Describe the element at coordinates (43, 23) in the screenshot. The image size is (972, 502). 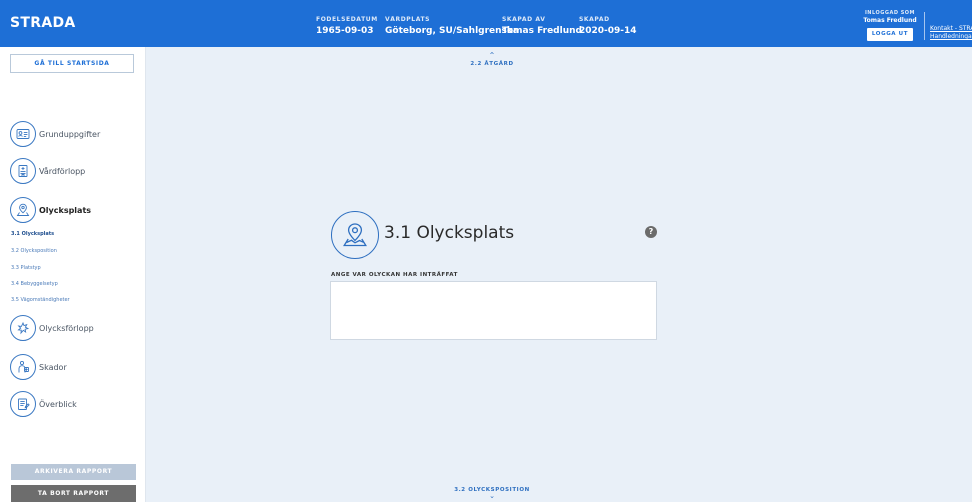
I see `app-brand: STRADA` at that location.